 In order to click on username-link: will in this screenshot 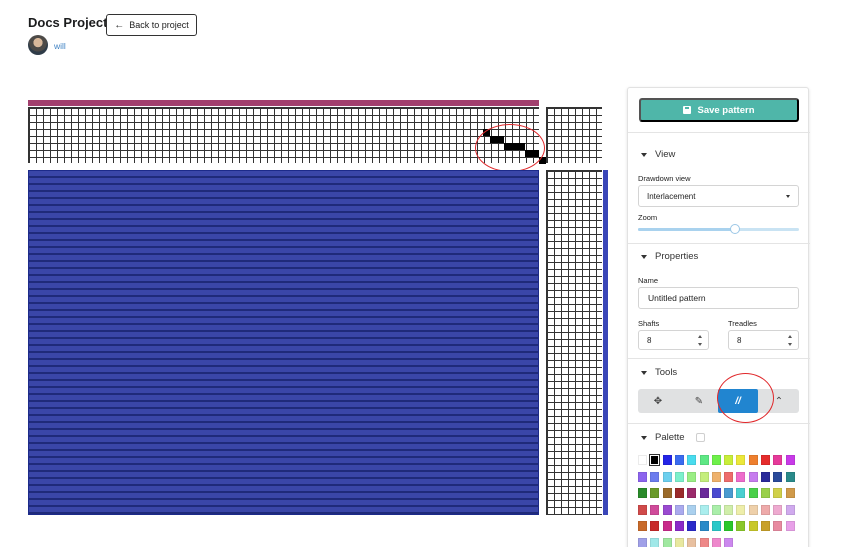, I will do `click(60, 46)`.